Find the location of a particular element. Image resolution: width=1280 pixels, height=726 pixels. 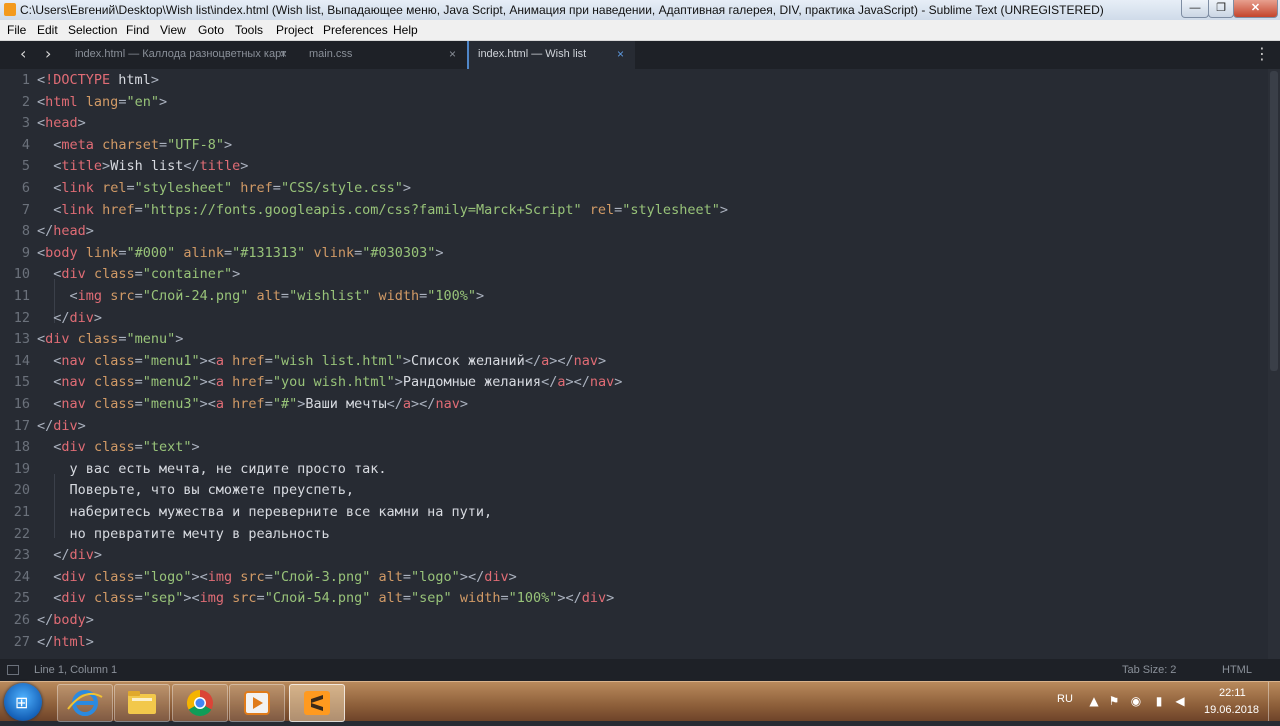

tab-size-indicator: Tab Size: 2 is located at coordinates (1149, 670).